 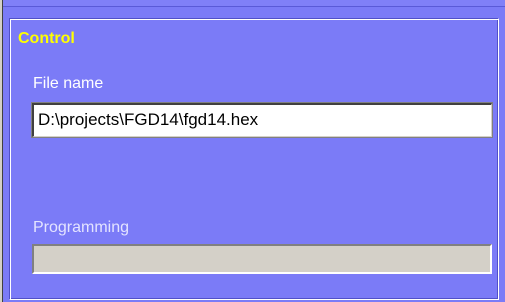 I want to click on window-top-edge, so click(x=252, y=3).